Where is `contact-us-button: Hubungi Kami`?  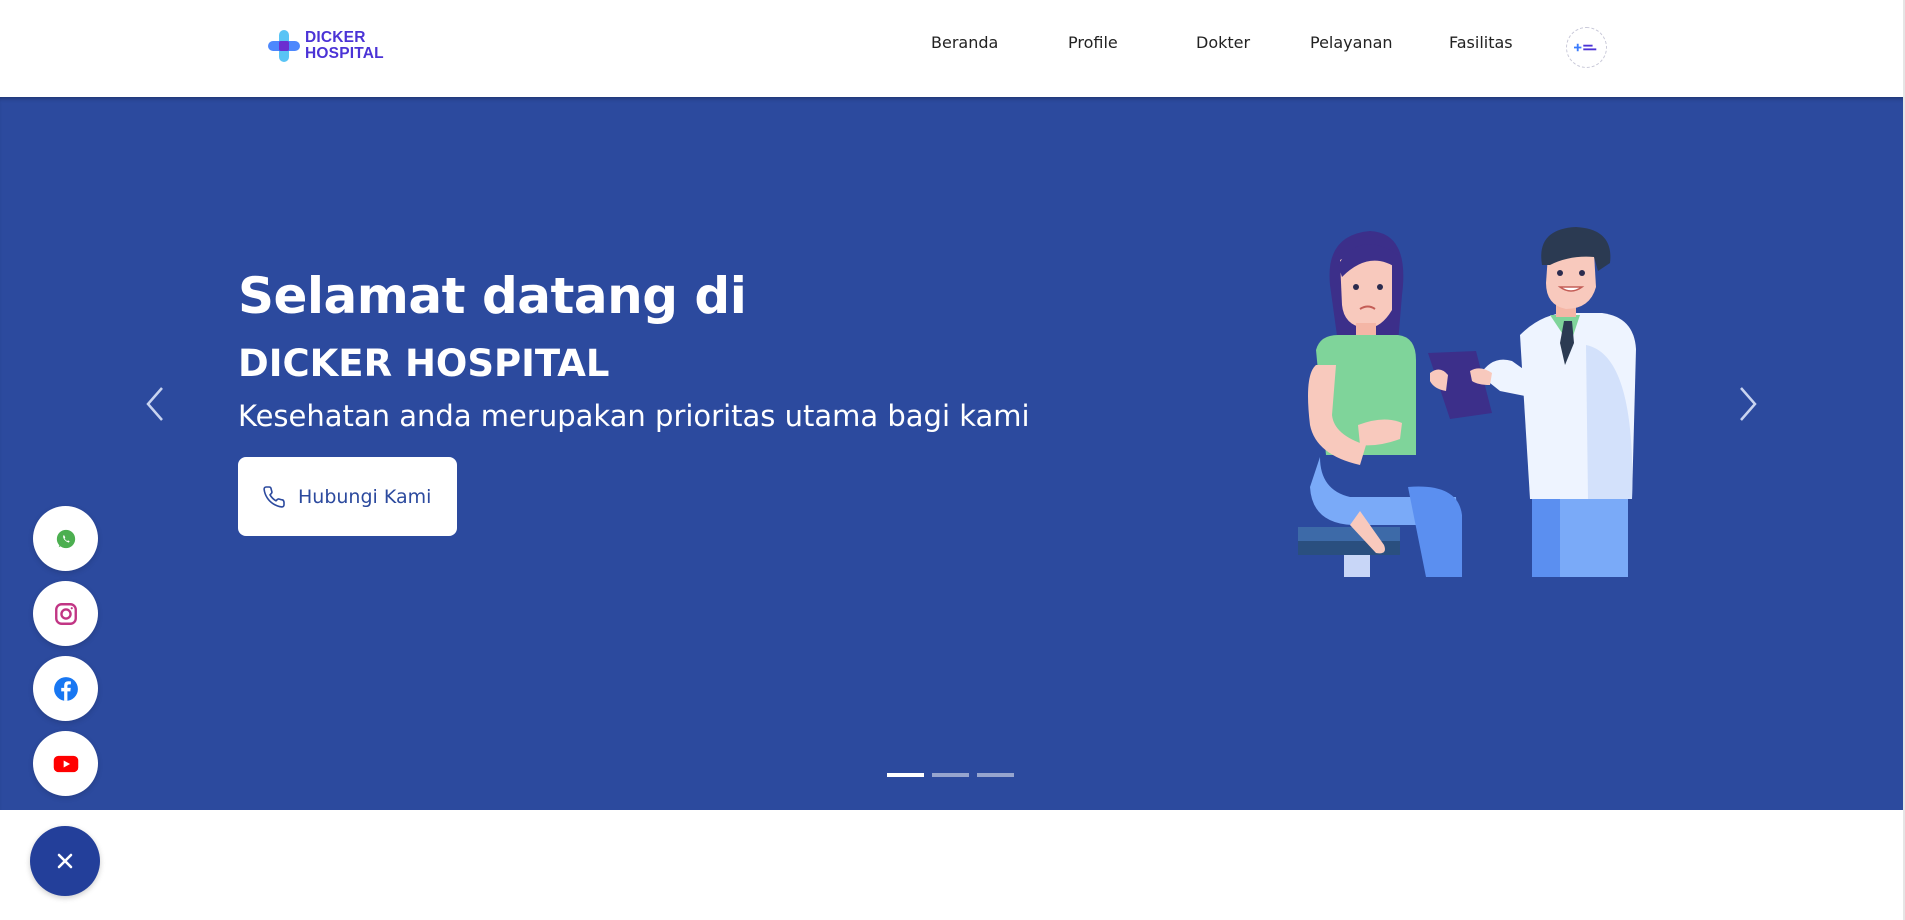
contact-us-button: Hubungi Kami is located at coordinates (347, 496).